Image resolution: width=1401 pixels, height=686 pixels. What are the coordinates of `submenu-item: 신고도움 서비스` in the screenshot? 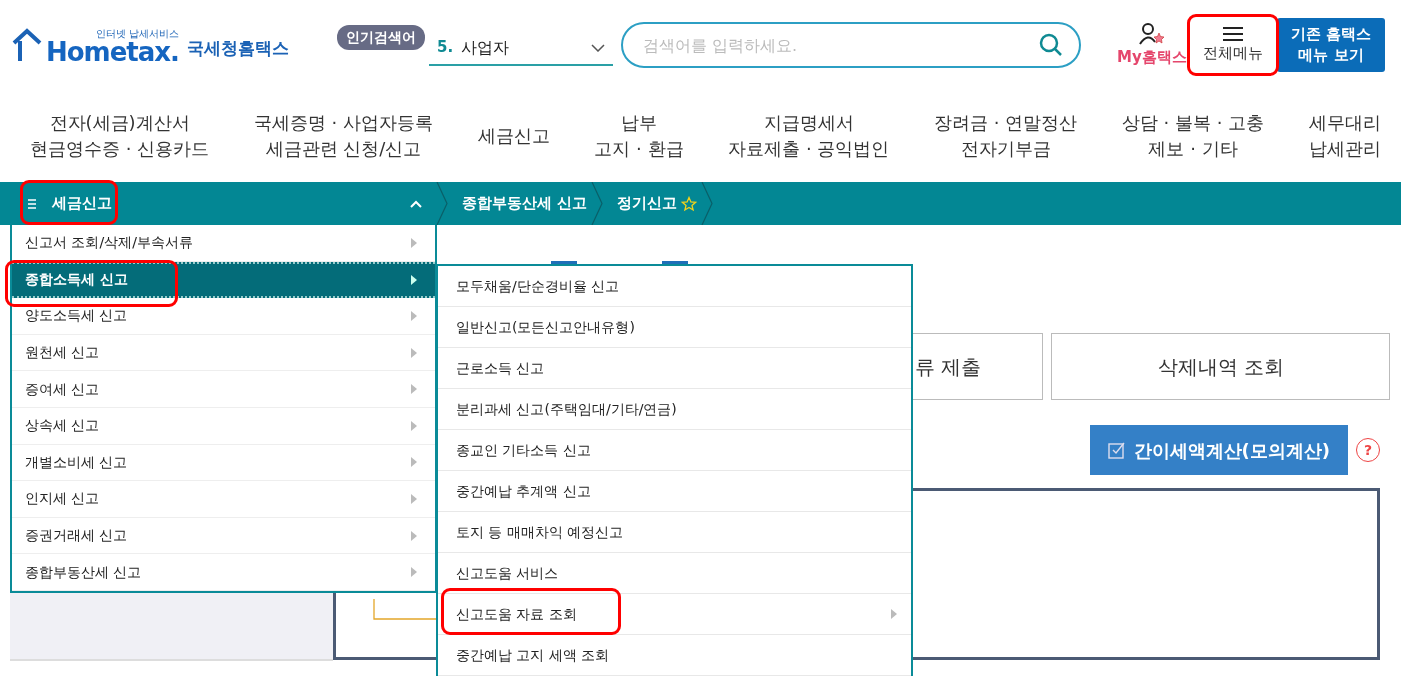 It's located at (674, 573).